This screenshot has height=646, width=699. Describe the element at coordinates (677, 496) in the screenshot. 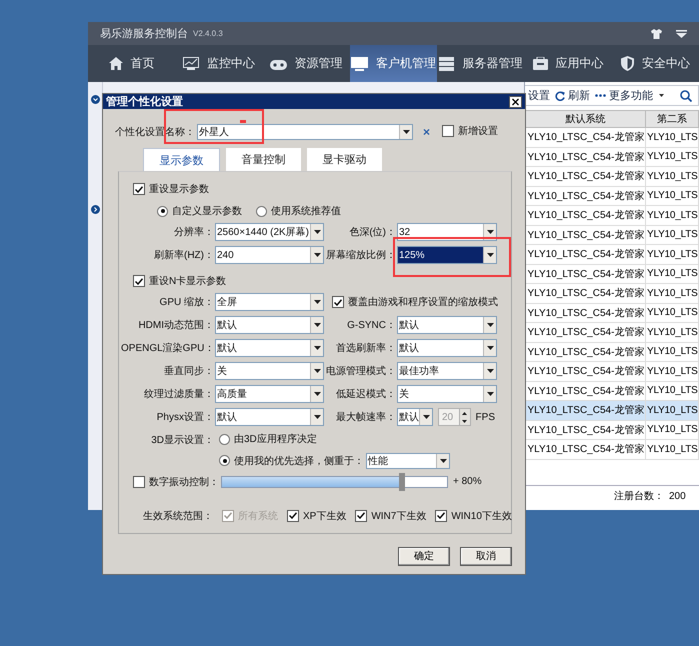

I see `status-value: 200` at that location.